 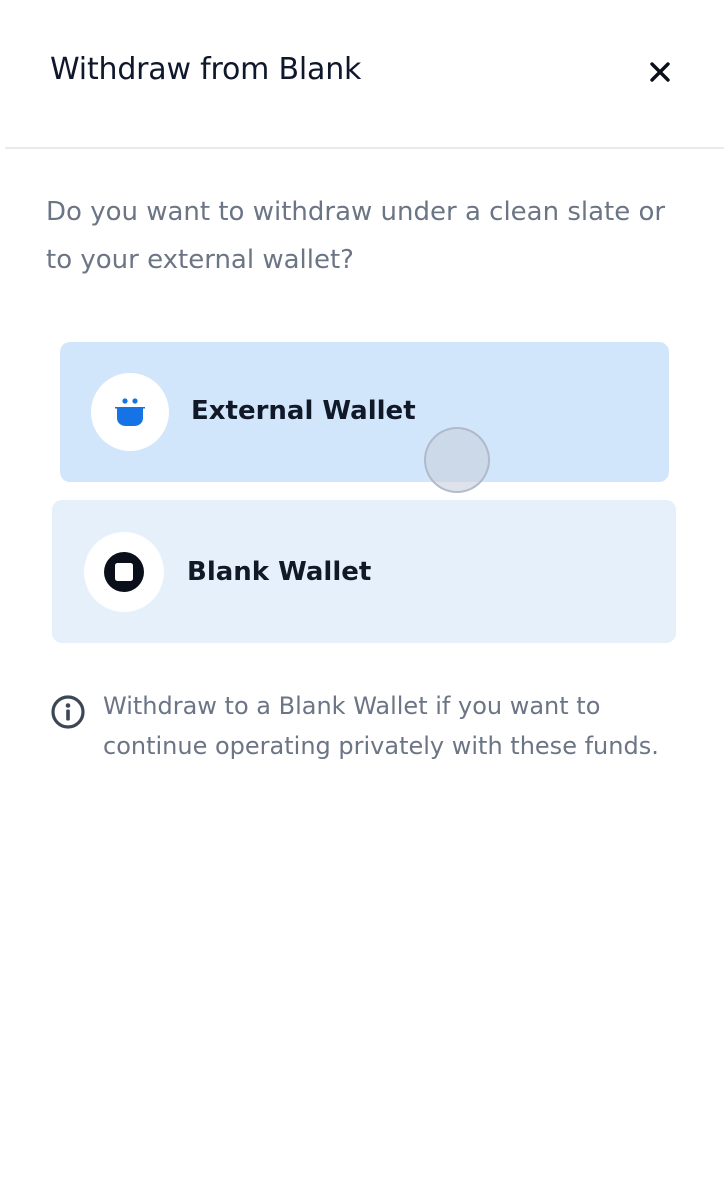 I want to click on close-button, so click(x=660, y=72).